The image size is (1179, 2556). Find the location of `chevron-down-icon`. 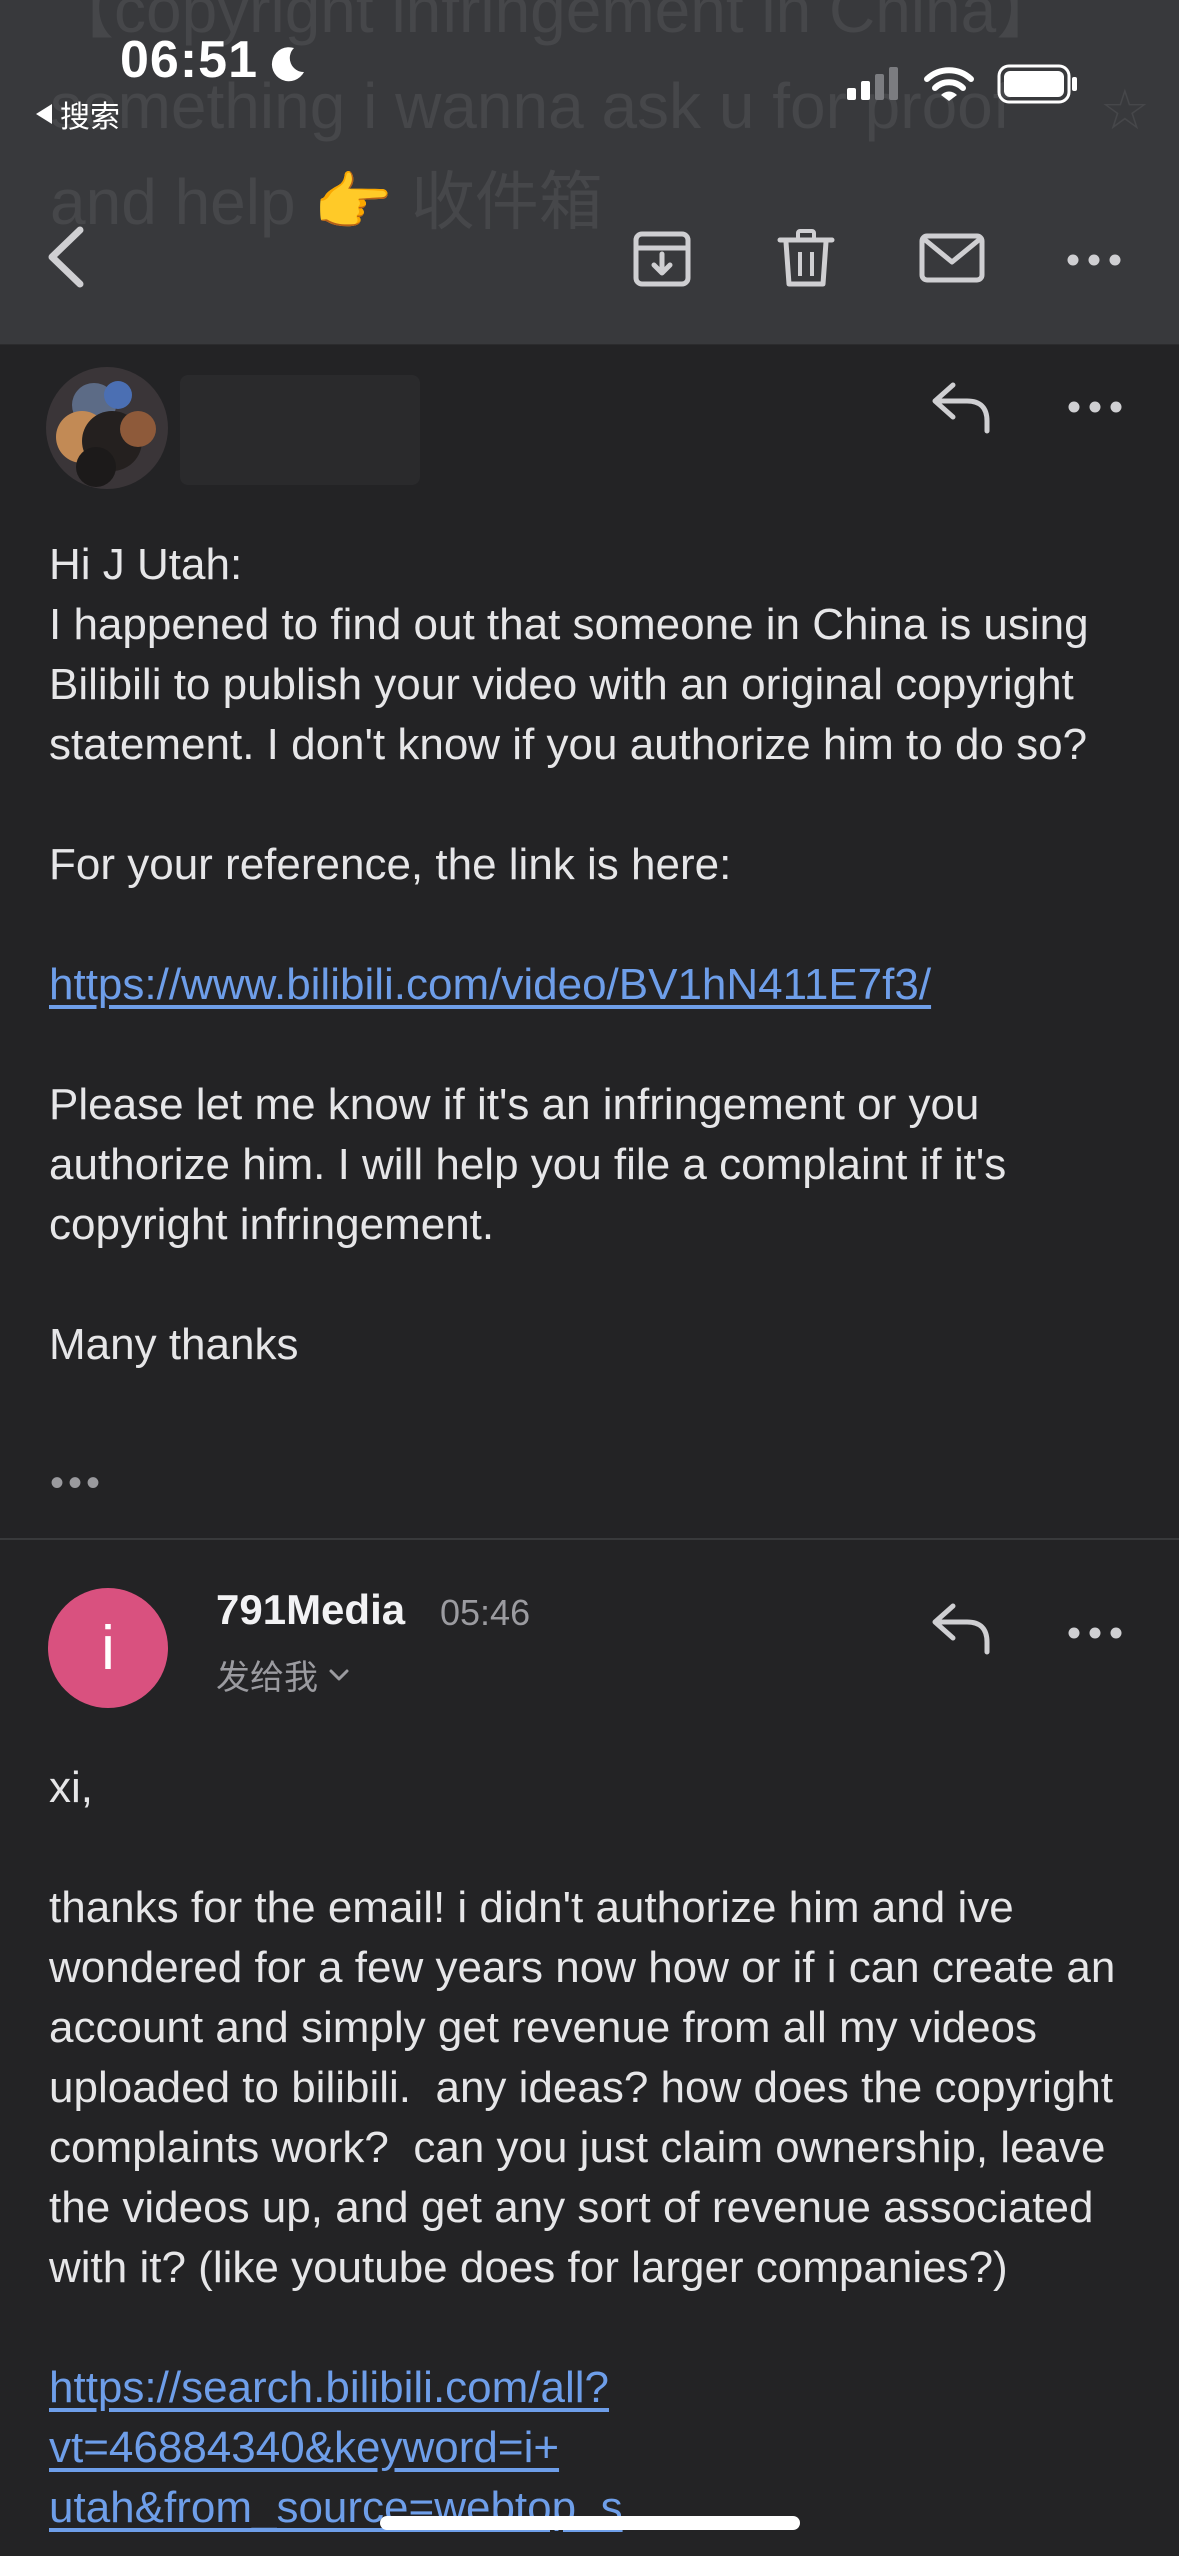

chevron-down-icon is located at coordinates (339, 1674).